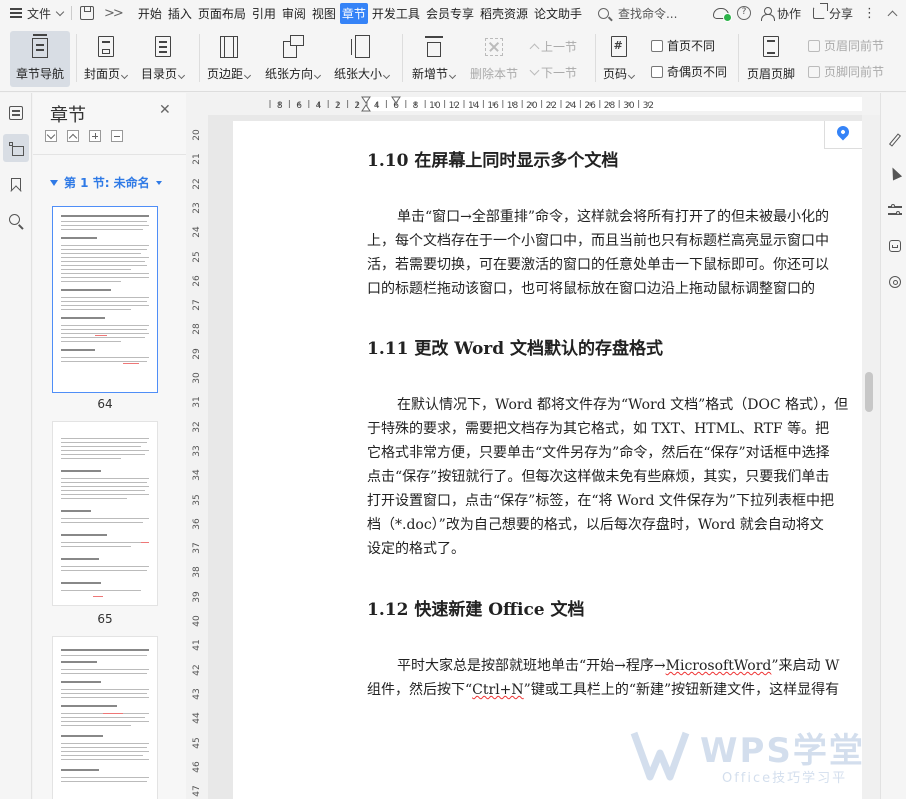  What do you see at coordinates (396, 13) in the screenshot?
I see `tab-developer: 开发工具` at bounding box center [396, 13].